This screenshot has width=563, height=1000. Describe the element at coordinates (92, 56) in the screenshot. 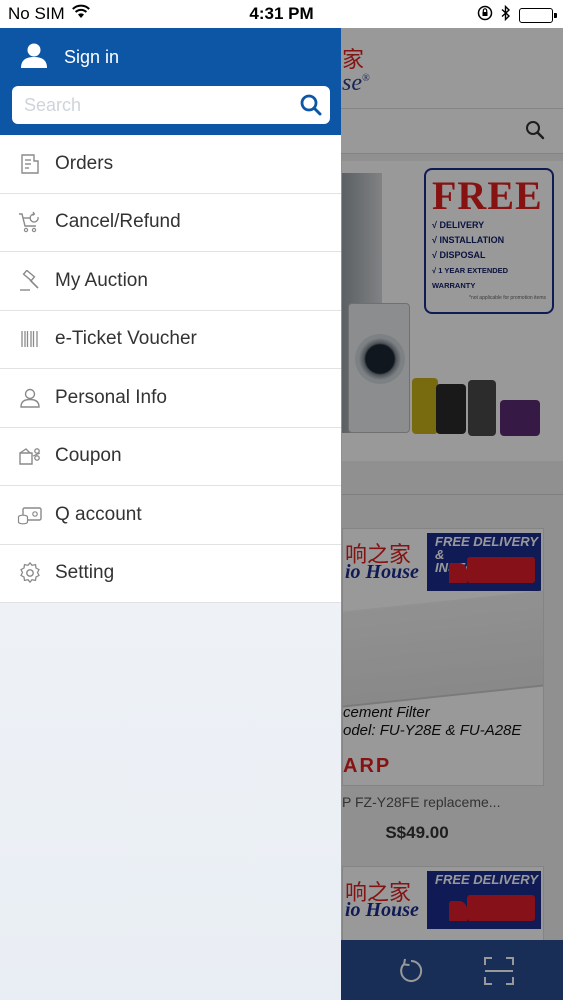

I see `sign-in-label: Sign in` at that location.